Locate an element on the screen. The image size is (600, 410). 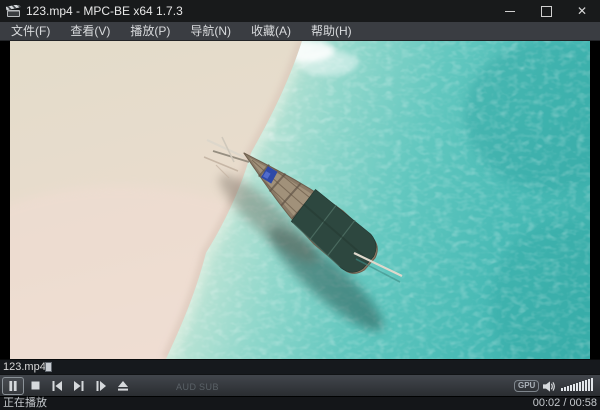
seekbar-filename: 123.mp4 is located at coordinates (24, 367).